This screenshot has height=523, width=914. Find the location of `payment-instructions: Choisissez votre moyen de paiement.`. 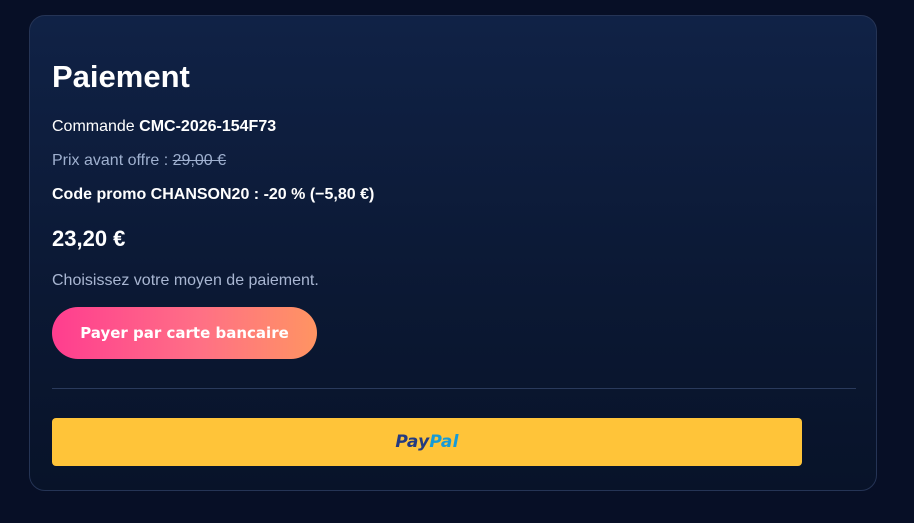

payment-instructions: Choisissez votre moyen de paiement. is located at coordinates (185, 280).